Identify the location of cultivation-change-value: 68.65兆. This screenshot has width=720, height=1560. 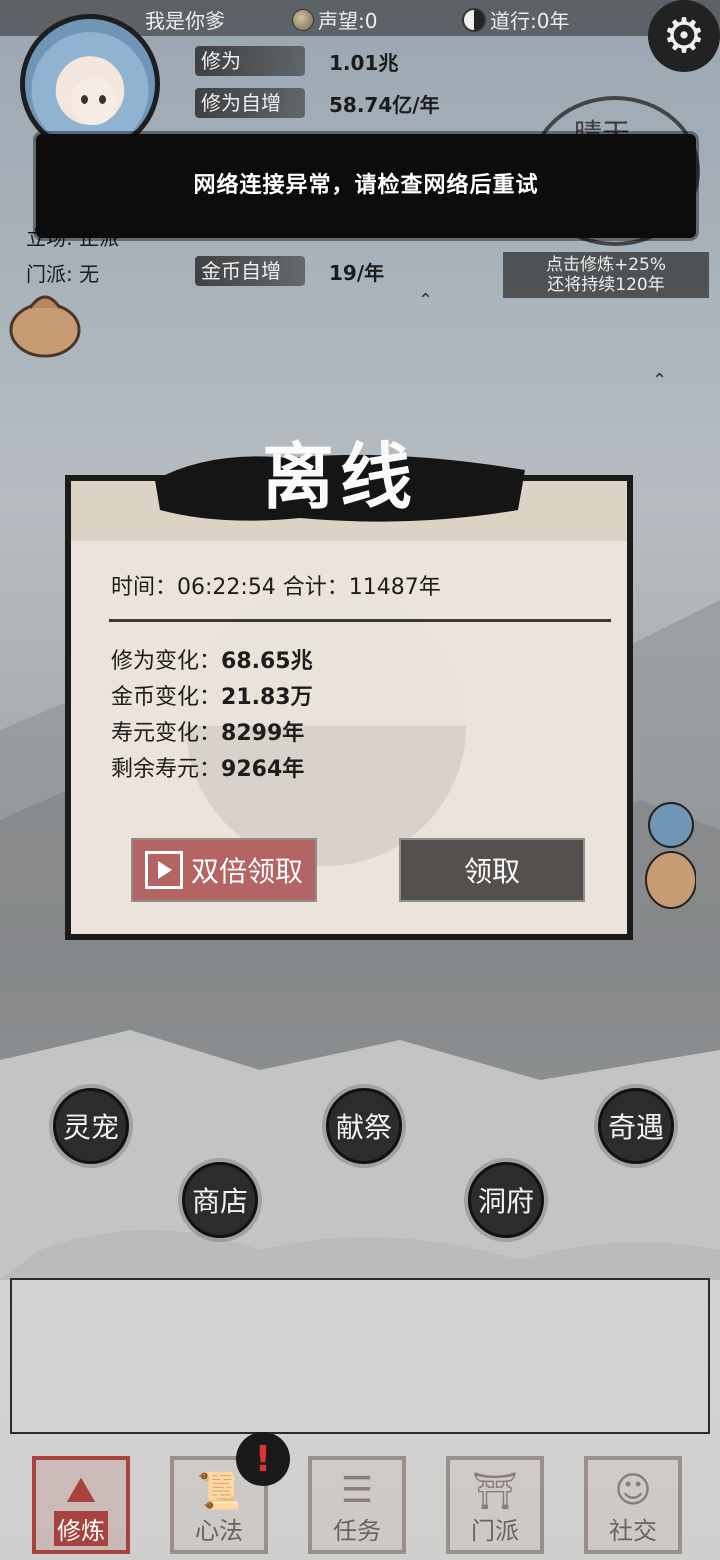
(267, 661).